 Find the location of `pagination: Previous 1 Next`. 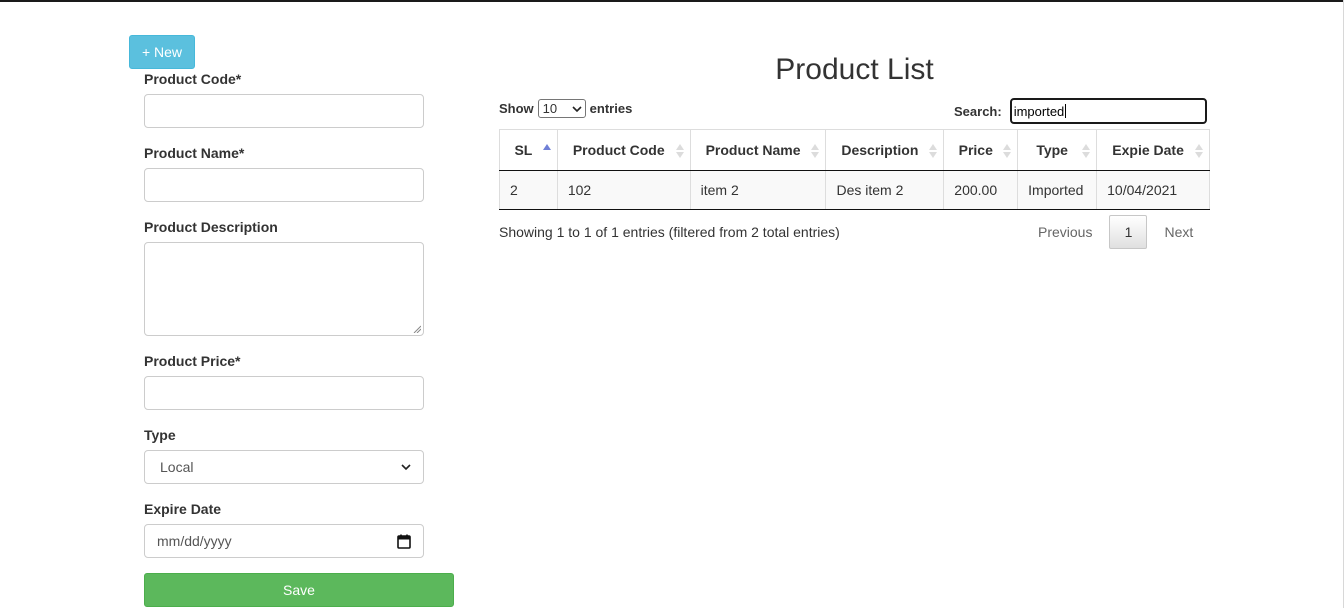

pagination: Previous 1 Next is located at coordinates (1115, 232).